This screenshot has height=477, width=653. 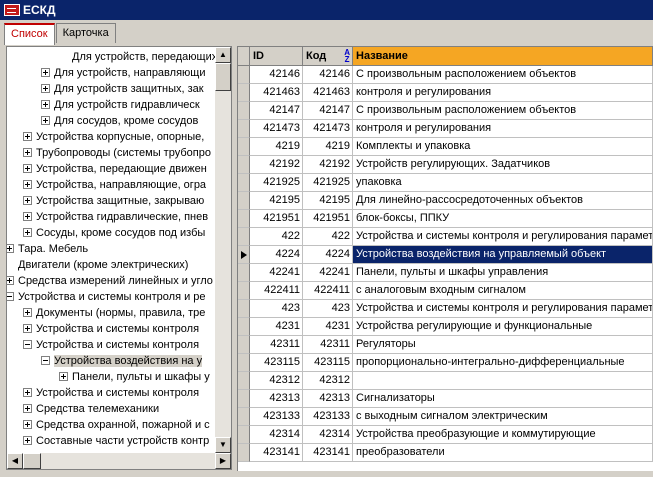 I want to click on scroll-left-arrow-icon: ◀, so click(x=15, y=461).